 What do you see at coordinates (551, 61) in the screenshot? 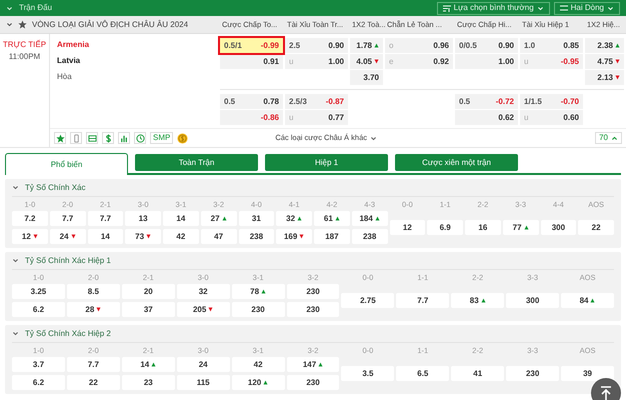
I see `odds-cell: u -0.95` at bounding box center [551, 61].